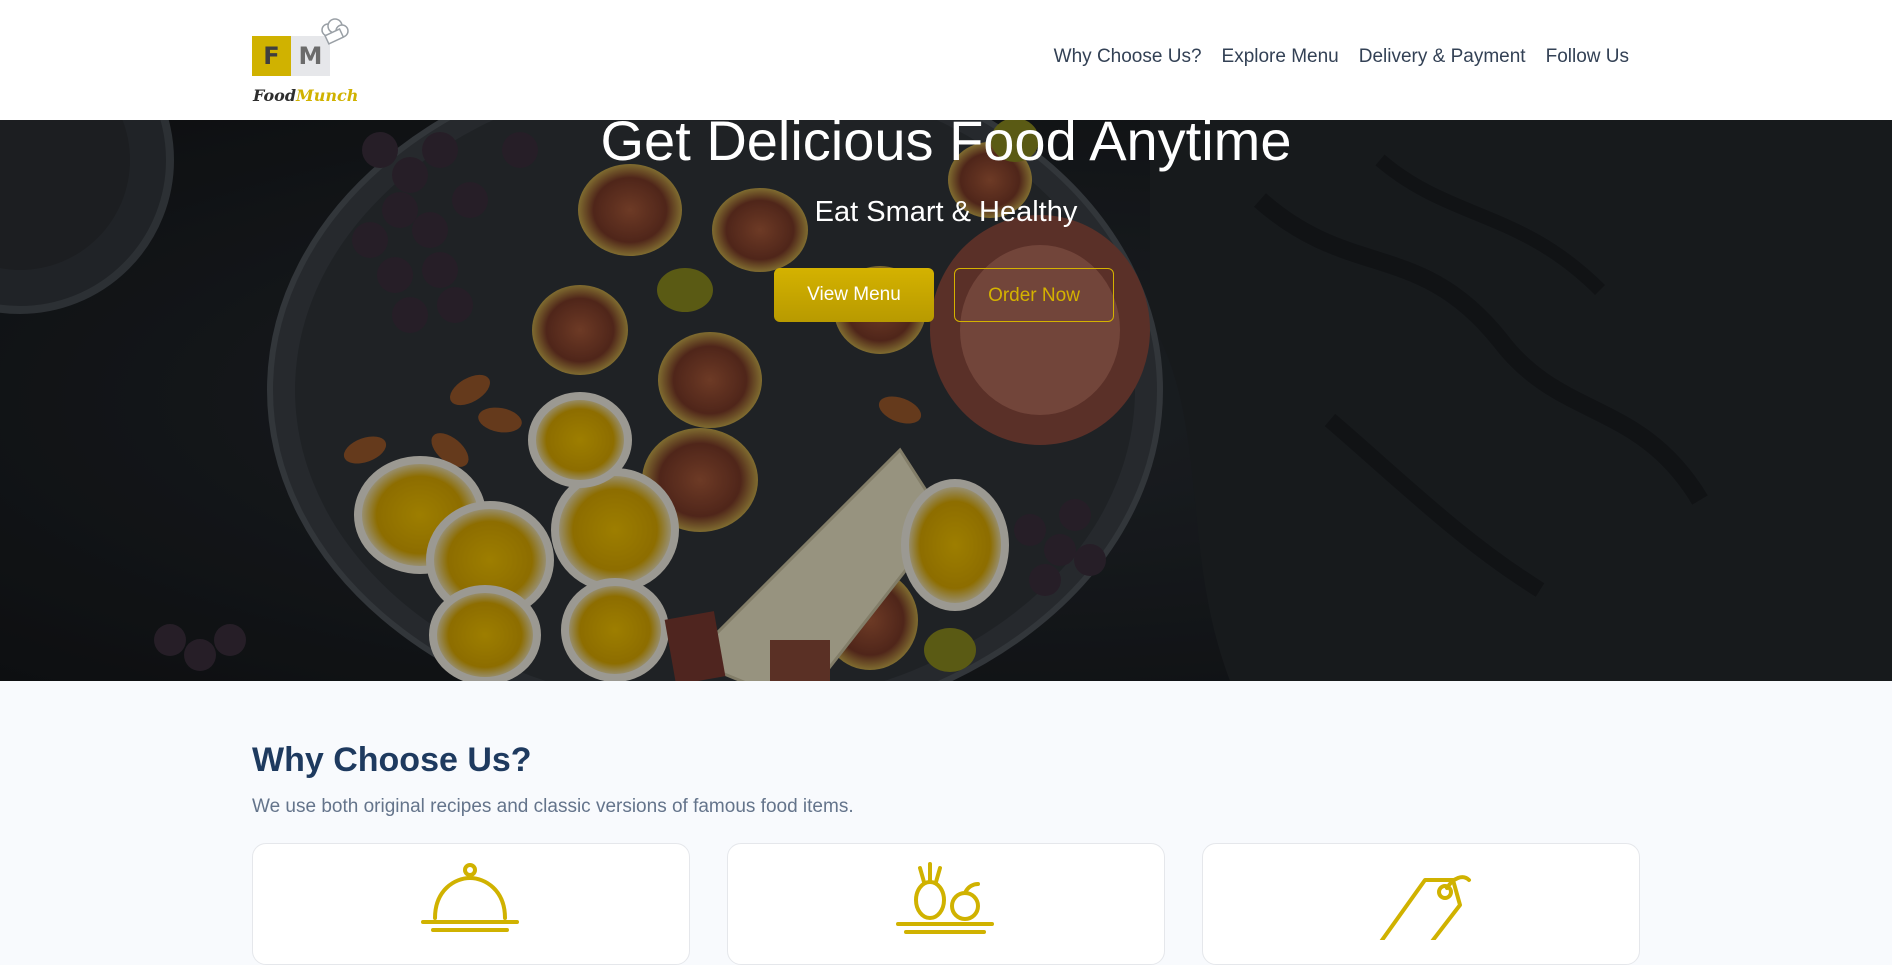  I want to click on price-tag-icon, so click(1425, 907).